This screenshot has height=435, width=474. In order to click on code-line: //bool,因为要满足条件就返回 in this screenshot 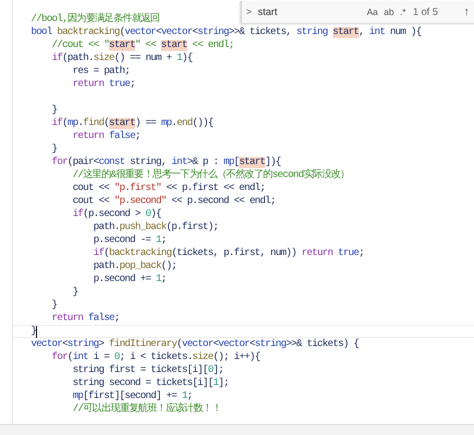, I will do `click(95, 19)`.